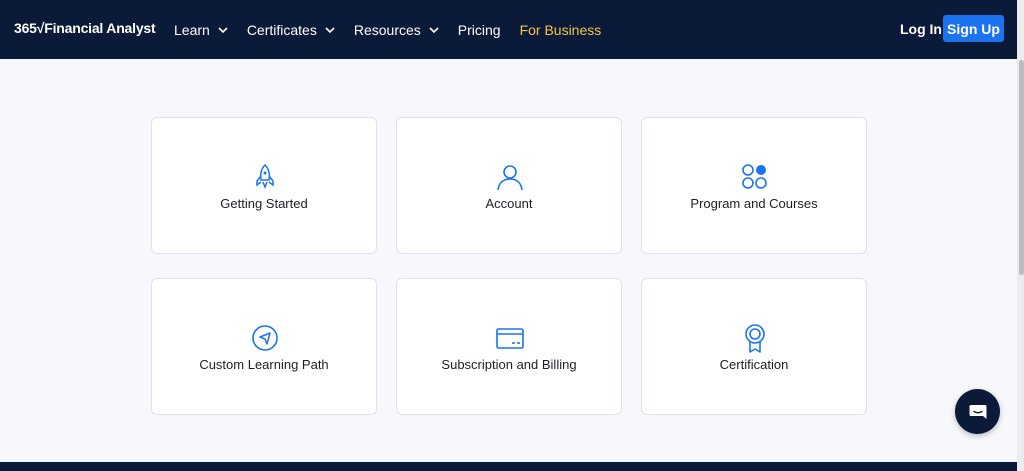 This screenshot has width=1024, height=471. I want to click on nav-resources-label: Resources, so click(387, 29).